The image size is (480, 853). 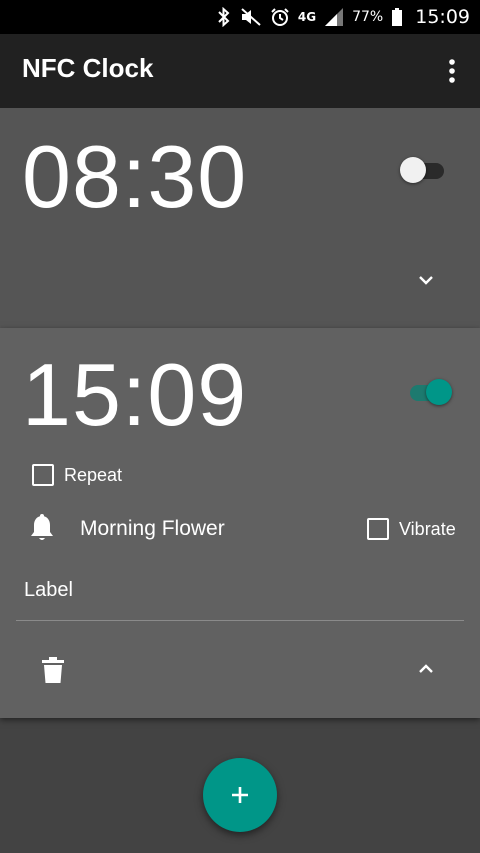 I want to click on repeat-checkbox, so click(x=43, y=475).